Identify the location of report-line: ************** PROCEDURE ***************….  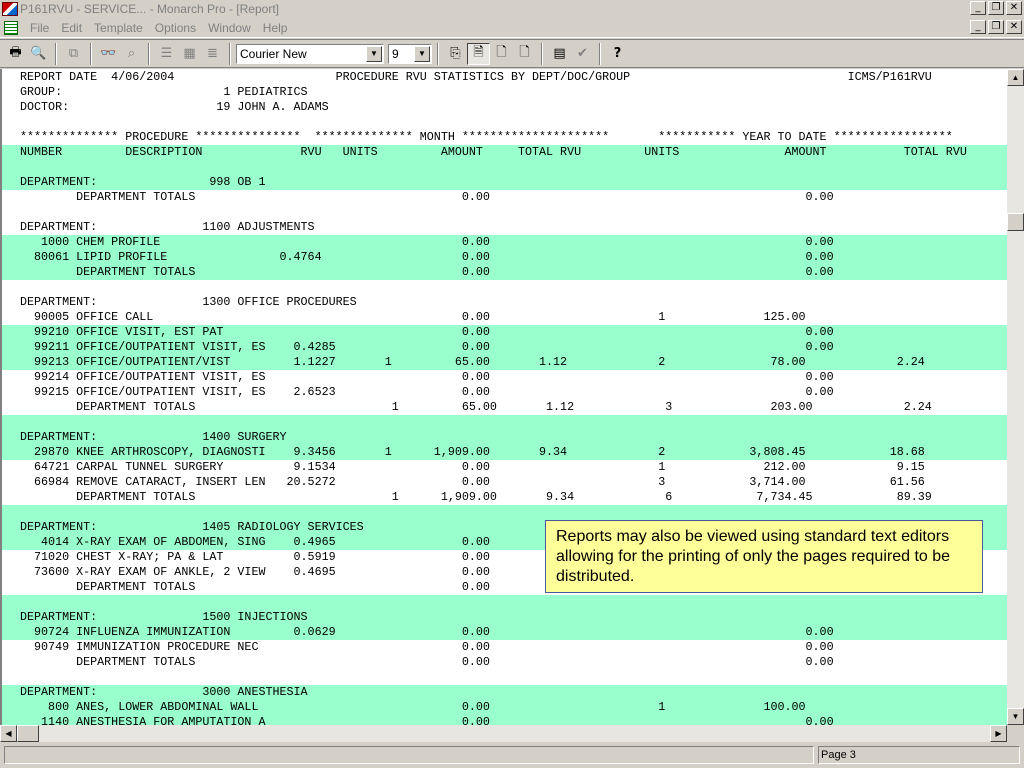
(486, 137).